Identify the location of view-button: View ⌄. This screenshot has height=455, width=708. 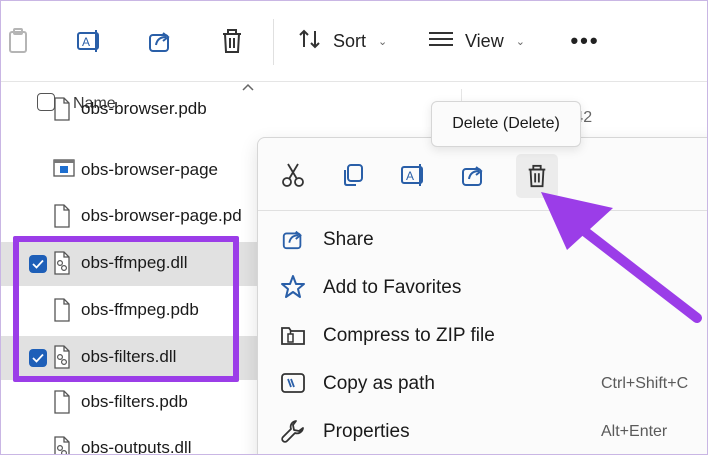
(476, 41).